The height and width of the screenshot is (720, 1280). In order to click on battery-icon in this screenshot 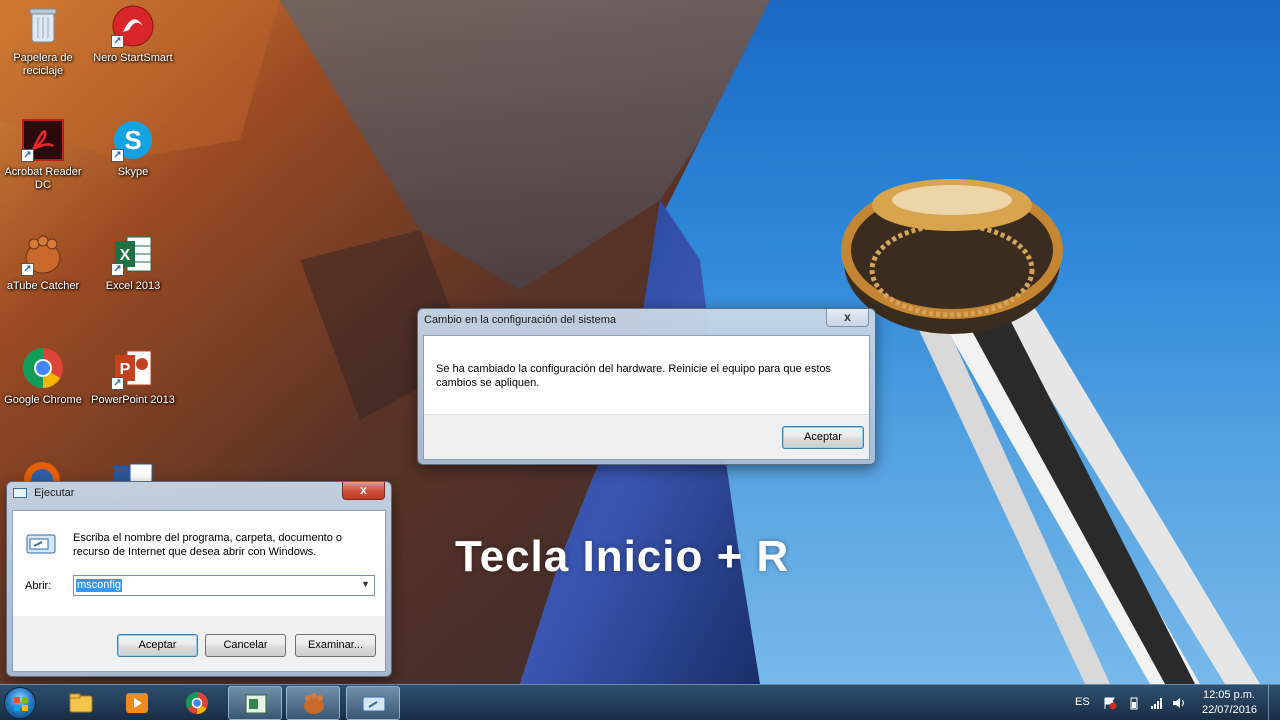, I will do `click(1134, 703)`.